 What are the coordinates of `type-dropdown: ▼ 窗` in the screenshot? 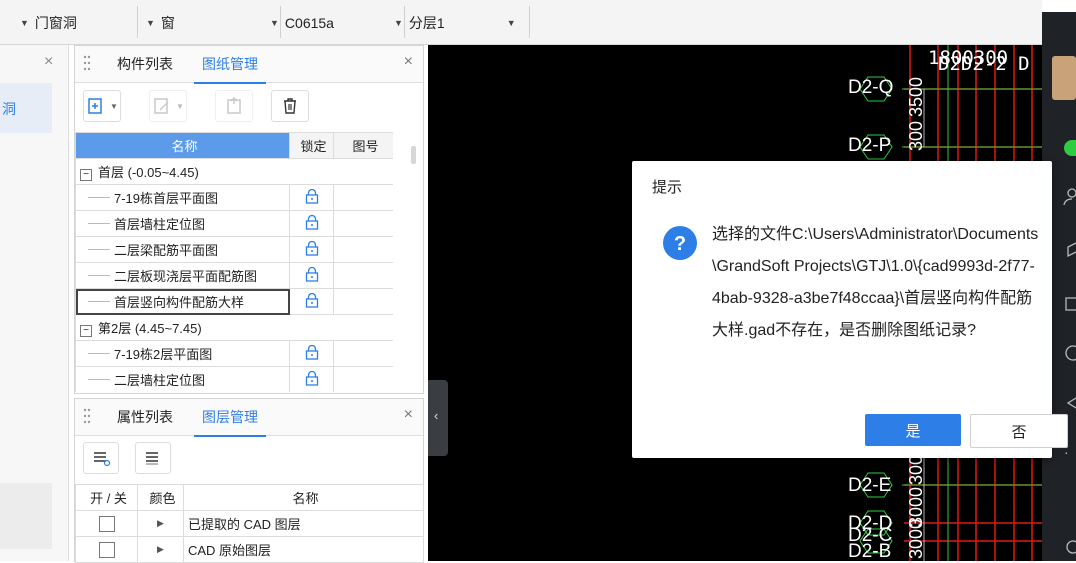 It's located at (157, 23).